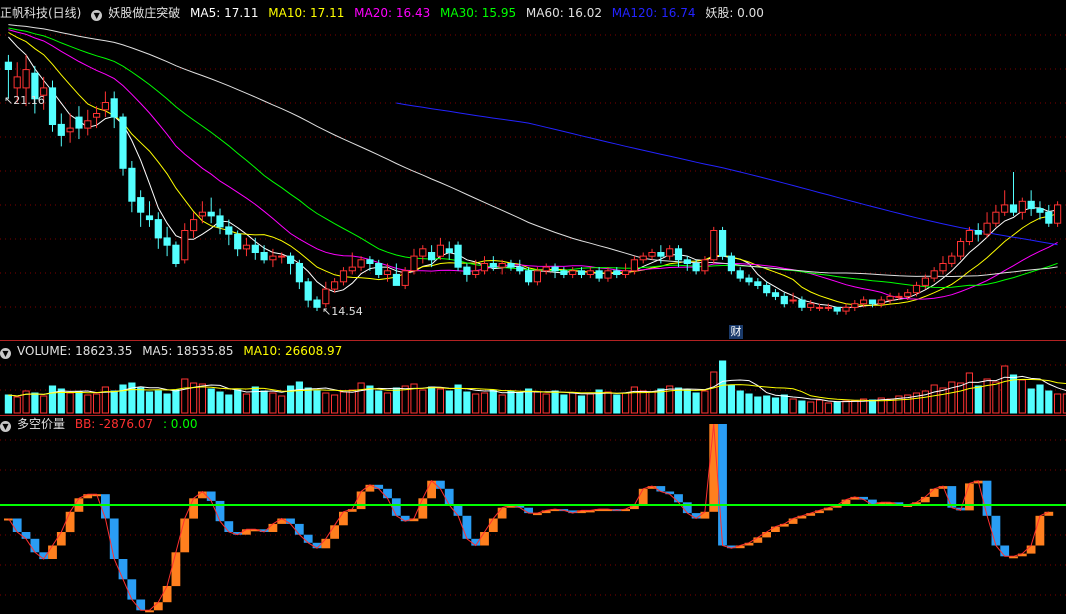  What do you see at coordinates (653, 13) in the screenshot?
I see `ma120-label: MA120: 16.74` at bounding box center [653, 13].